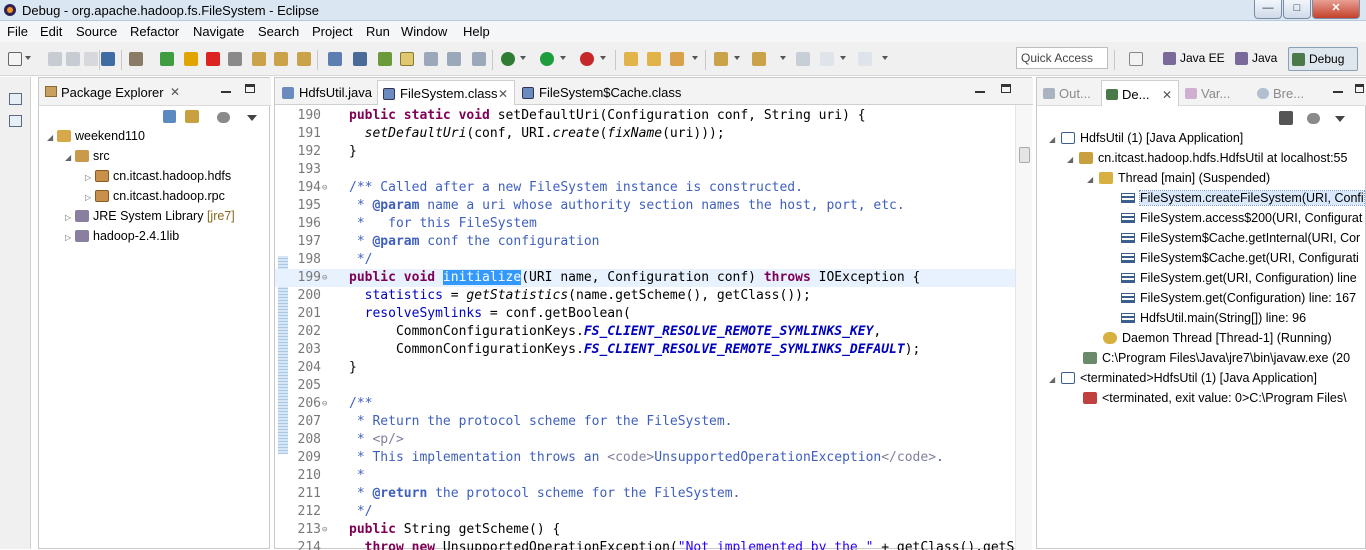  I want to click on maximize-button: □, so click(1297, 9).